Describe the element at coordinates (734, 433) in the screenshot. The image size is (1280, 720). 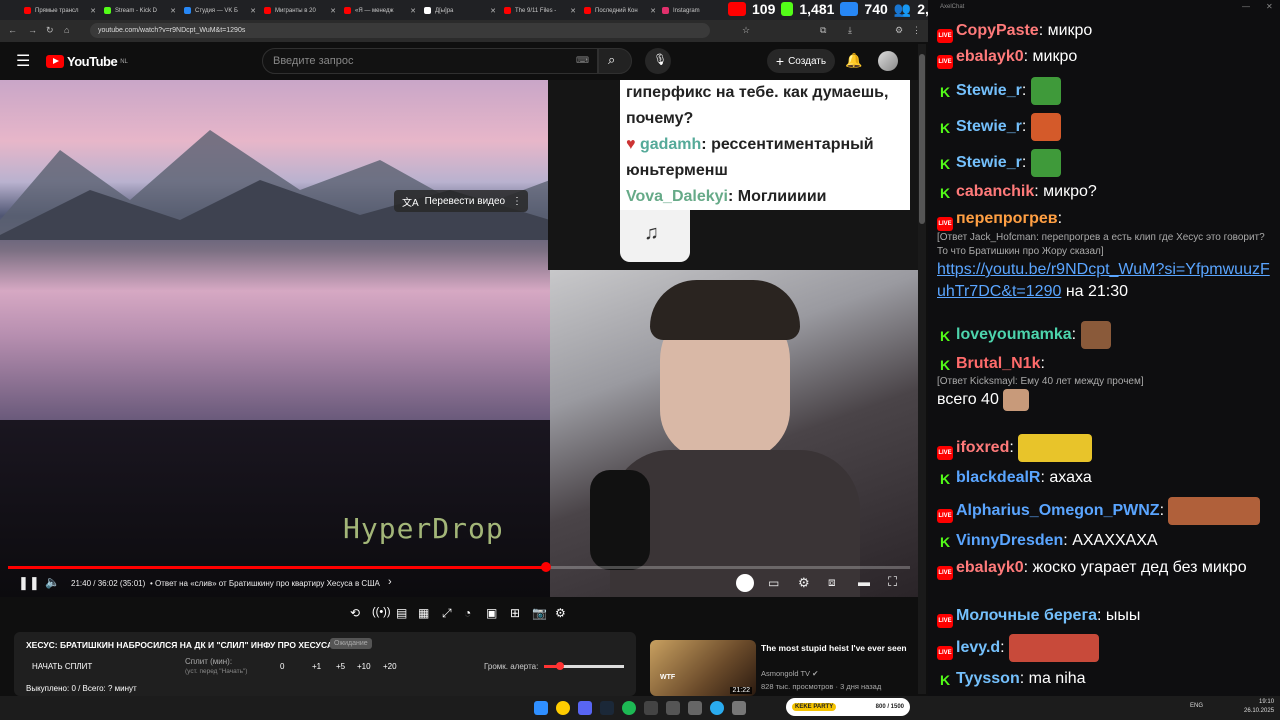
I see `webcam-feed` at that location.